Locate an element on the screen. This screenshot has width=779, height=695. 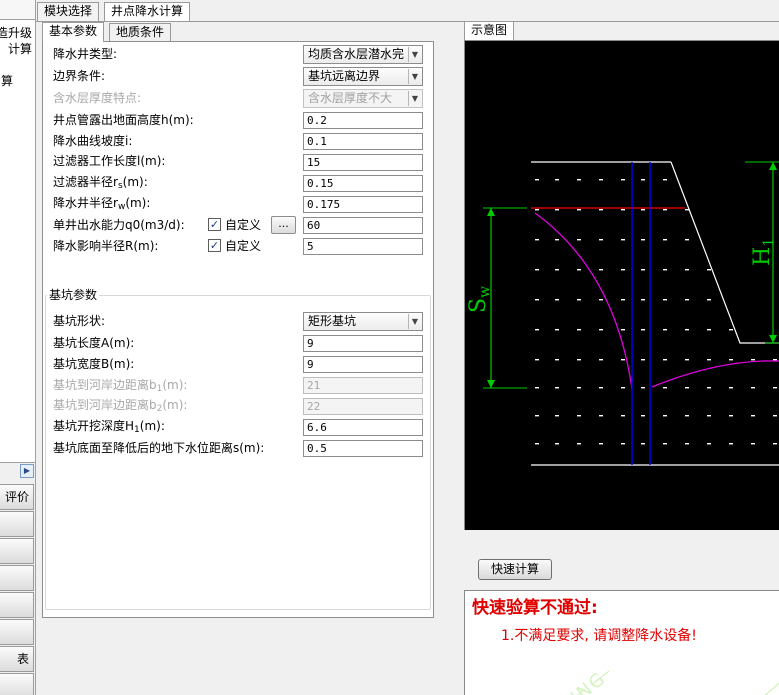
tree-item-upgrade: 改造升级 is located at coordinates (16, 32).